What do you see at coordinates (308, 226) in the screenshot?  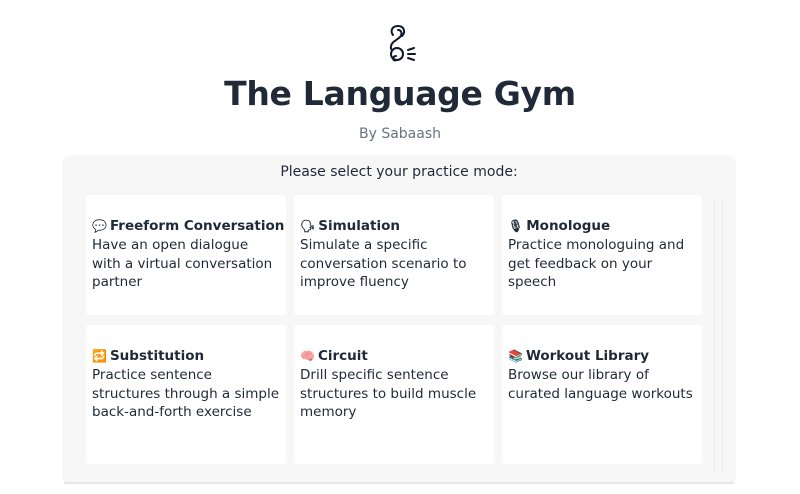 I see `speaking-head-icon: 🗣` at bounding box center [308, 226].